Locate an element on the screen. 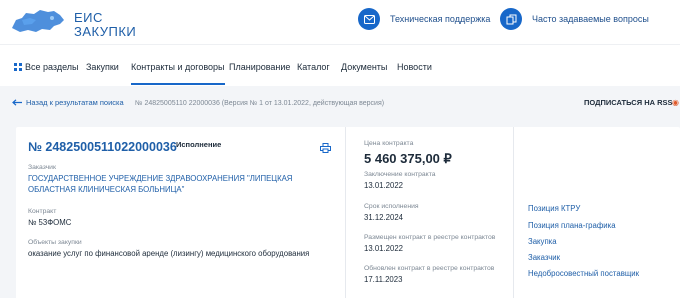 The height and width of the screenshot is (298, 680). date-value: 13.01.2022 is located at coordinates (384, 185).